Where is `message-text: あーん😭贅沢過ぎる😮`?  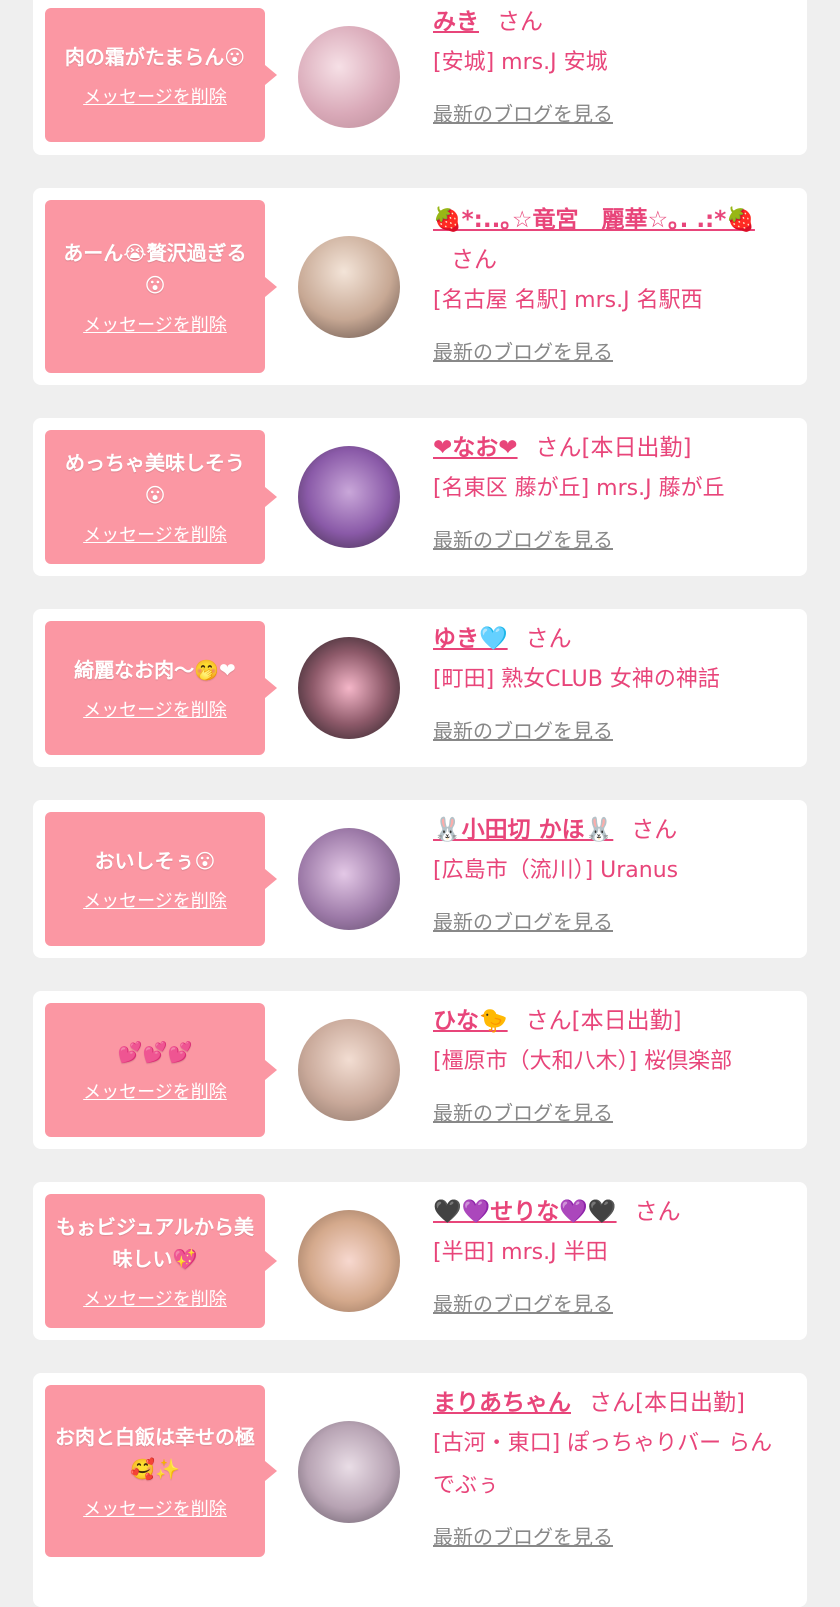
message-text: あーん😭贅沢過ぎる😮 is located at coordinates (155, 268).